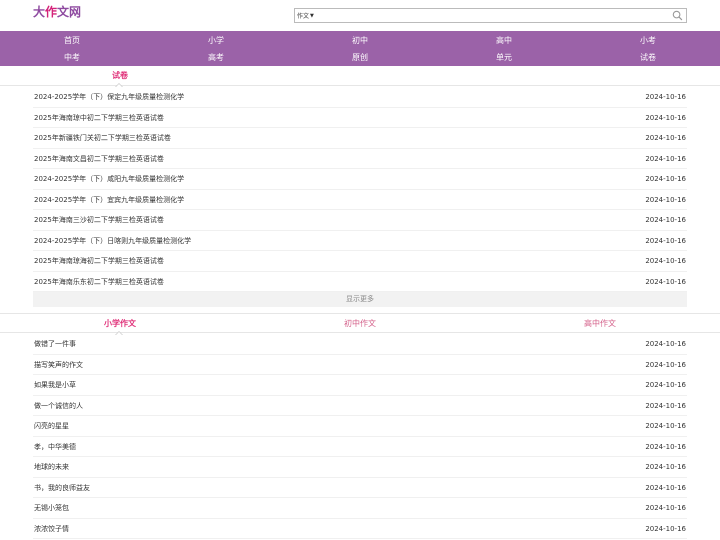  I want to click on nav-item-junior: 初中, so click(360, 41).